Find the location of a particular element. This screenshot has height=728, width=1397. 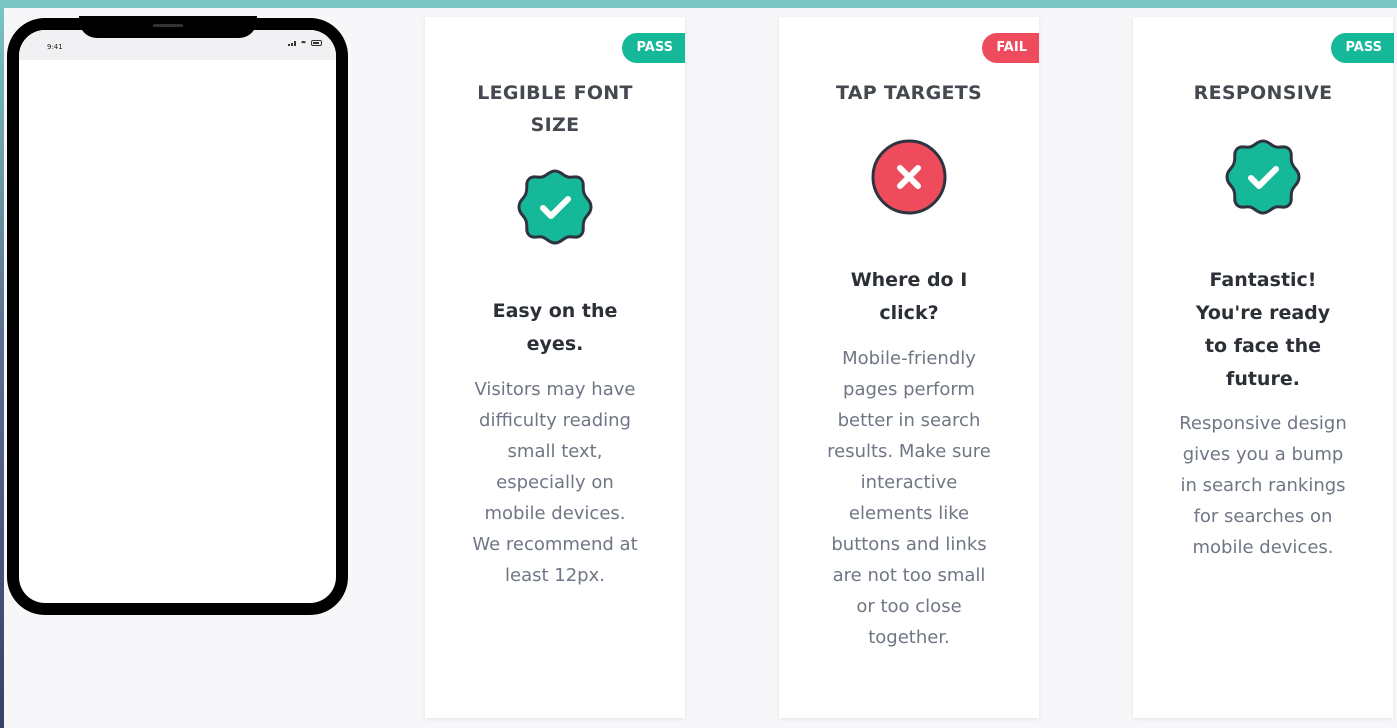

wifi-icon is located at coordinates (303, 43).